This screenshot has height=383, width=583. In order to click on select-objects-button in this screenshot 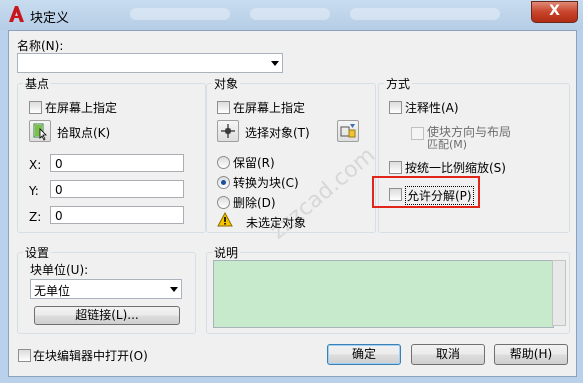, I will do `click(228, 131)`.